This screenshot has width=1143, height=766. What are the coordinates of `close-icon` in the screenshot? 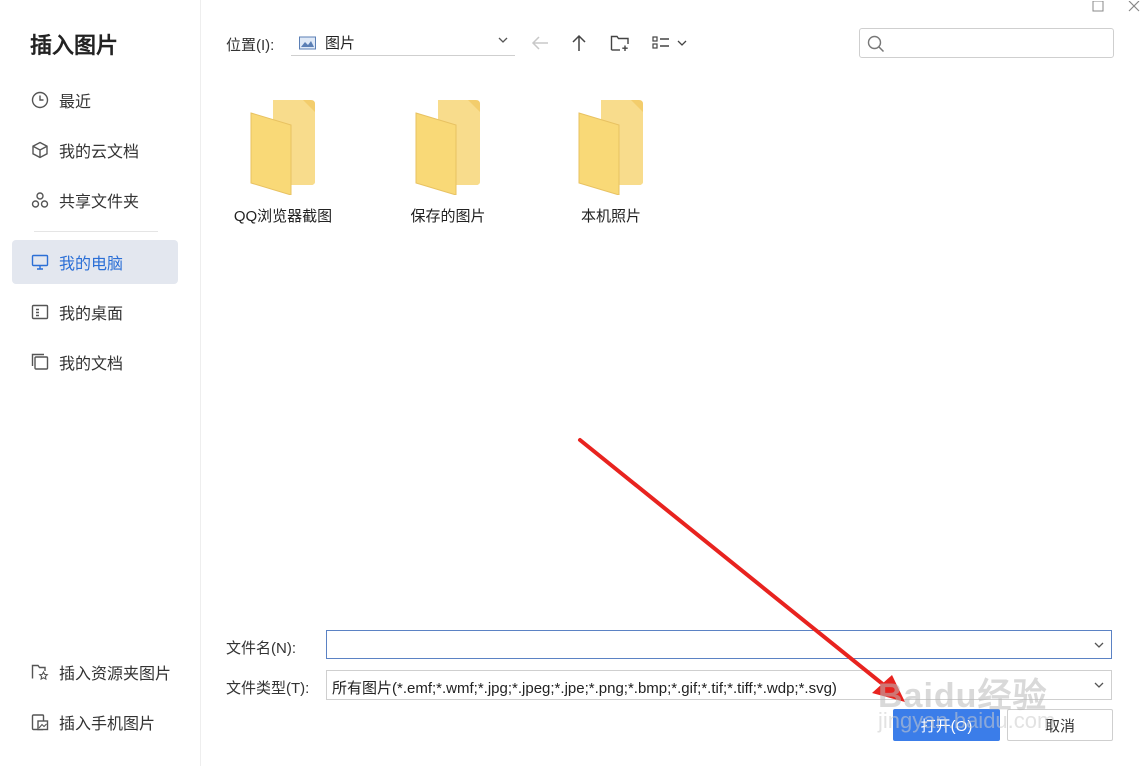 It's located at (1134, 6).